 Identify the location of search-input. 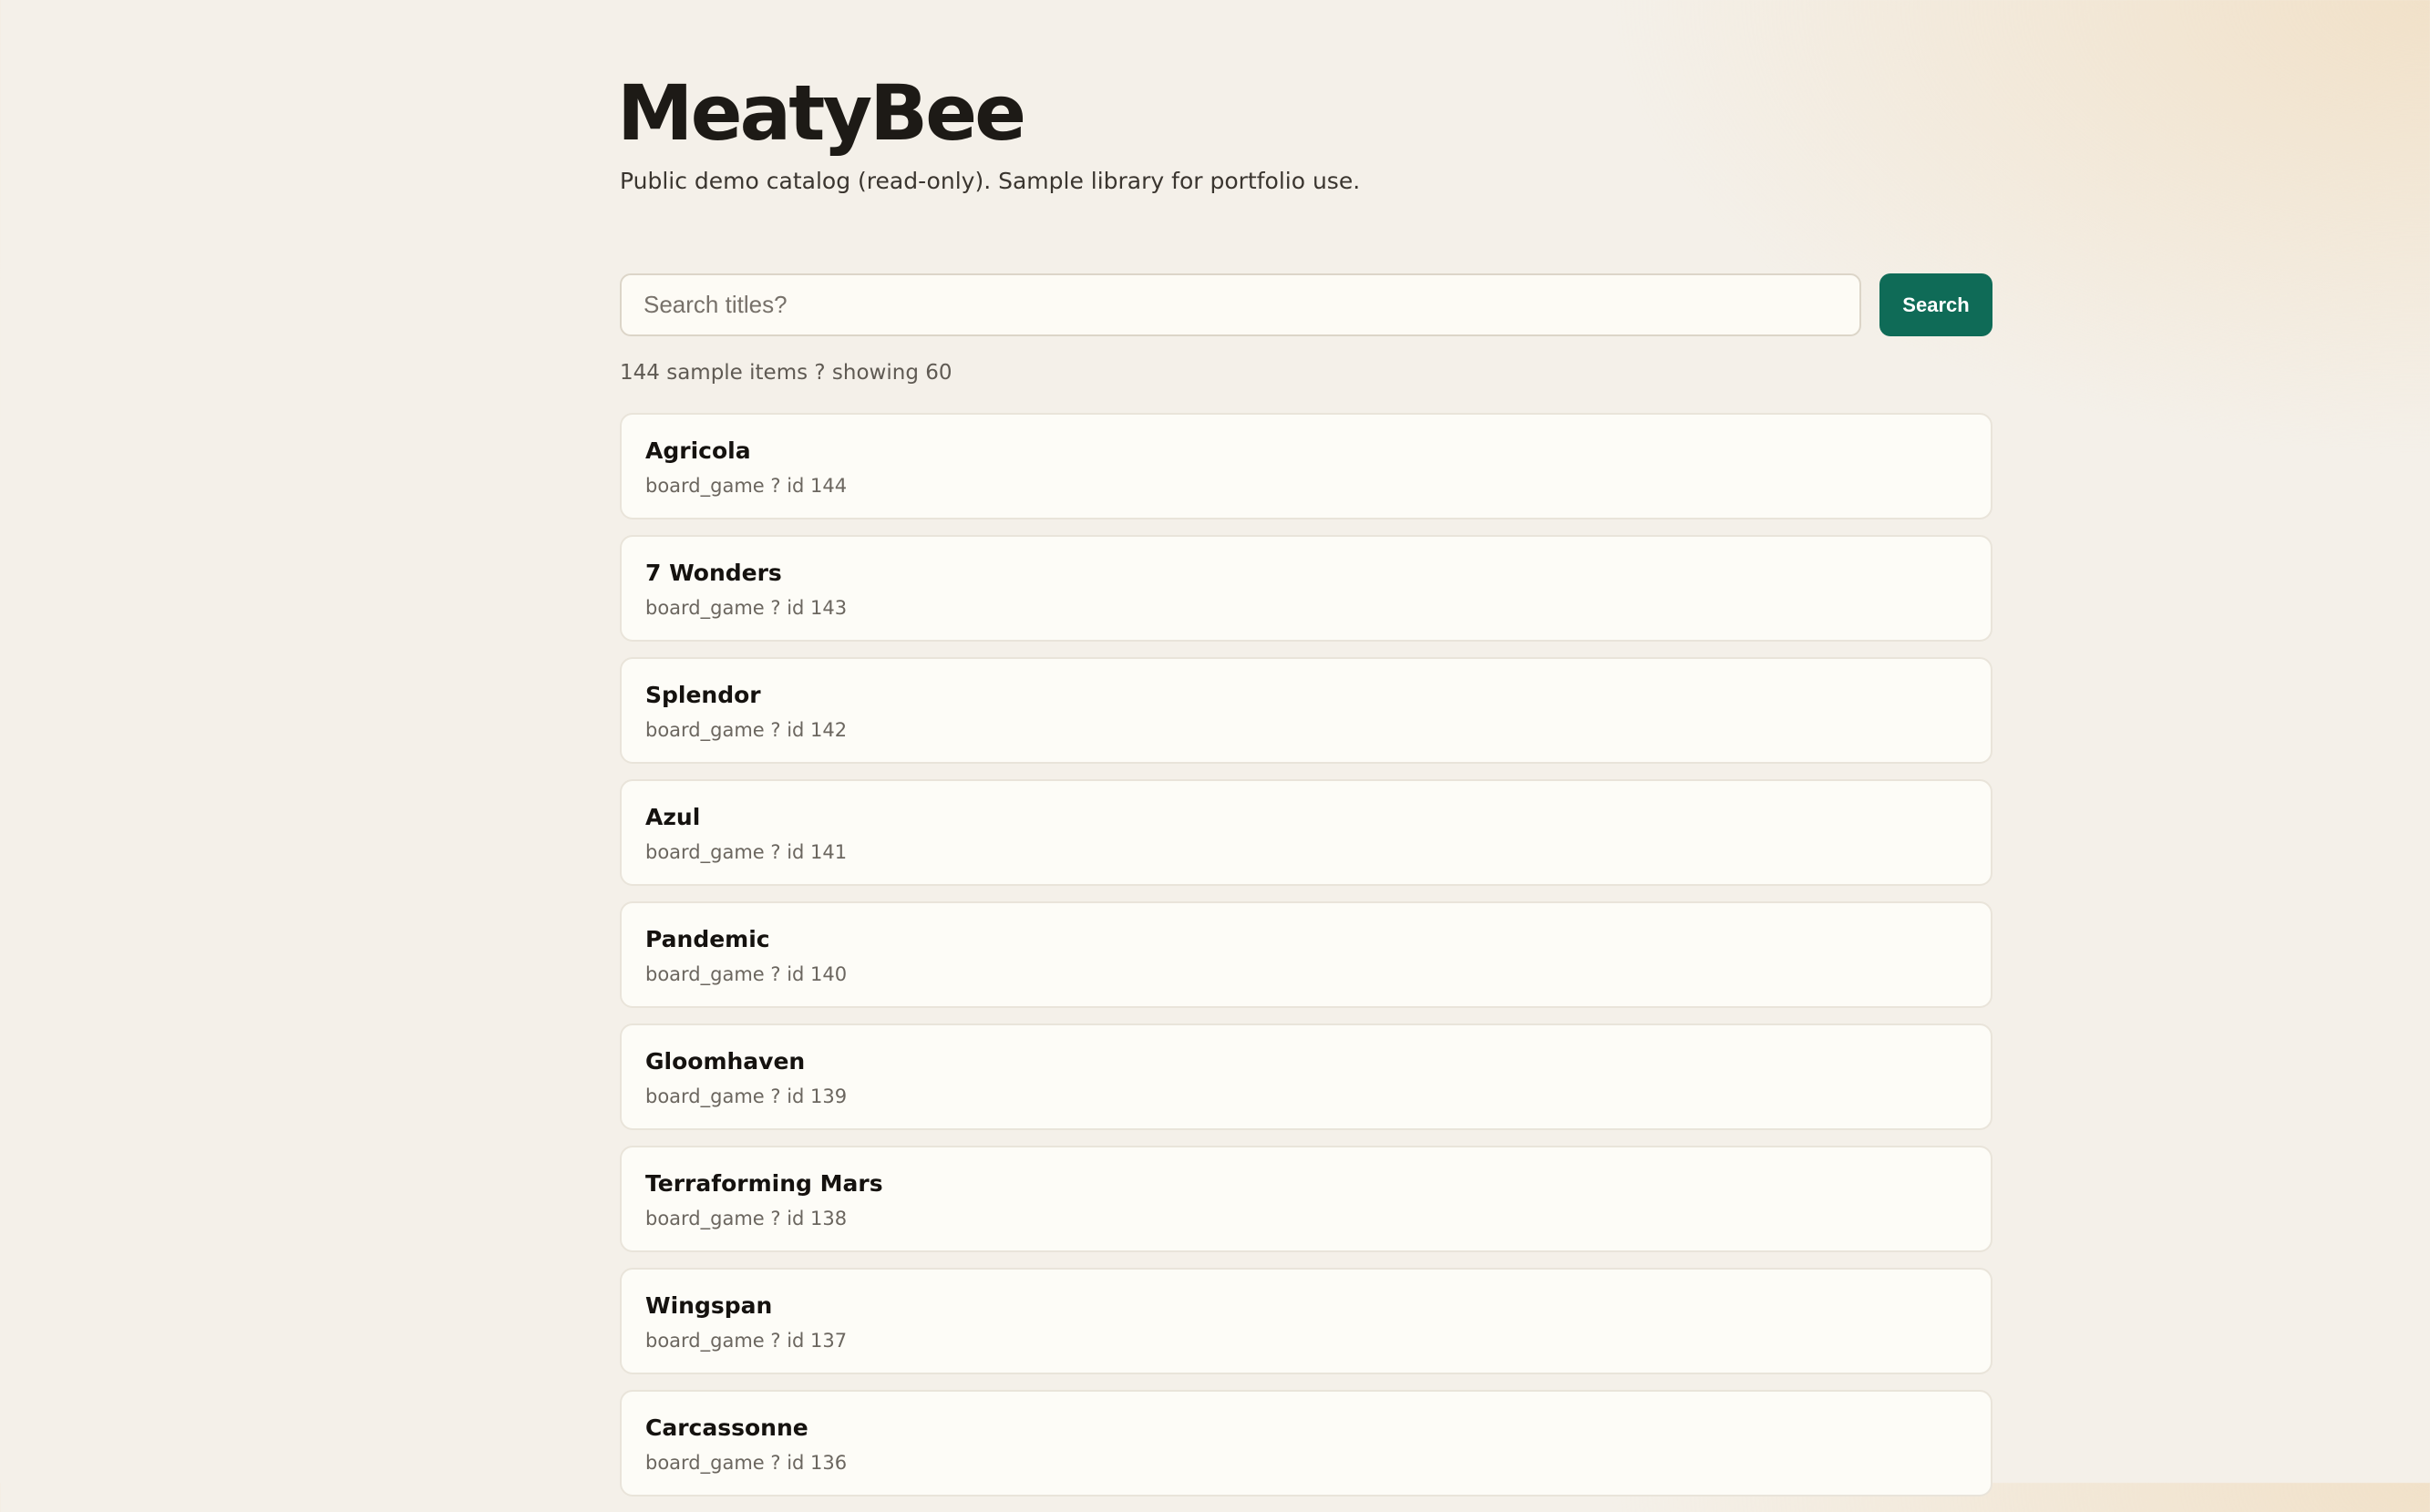
(1240, 304).